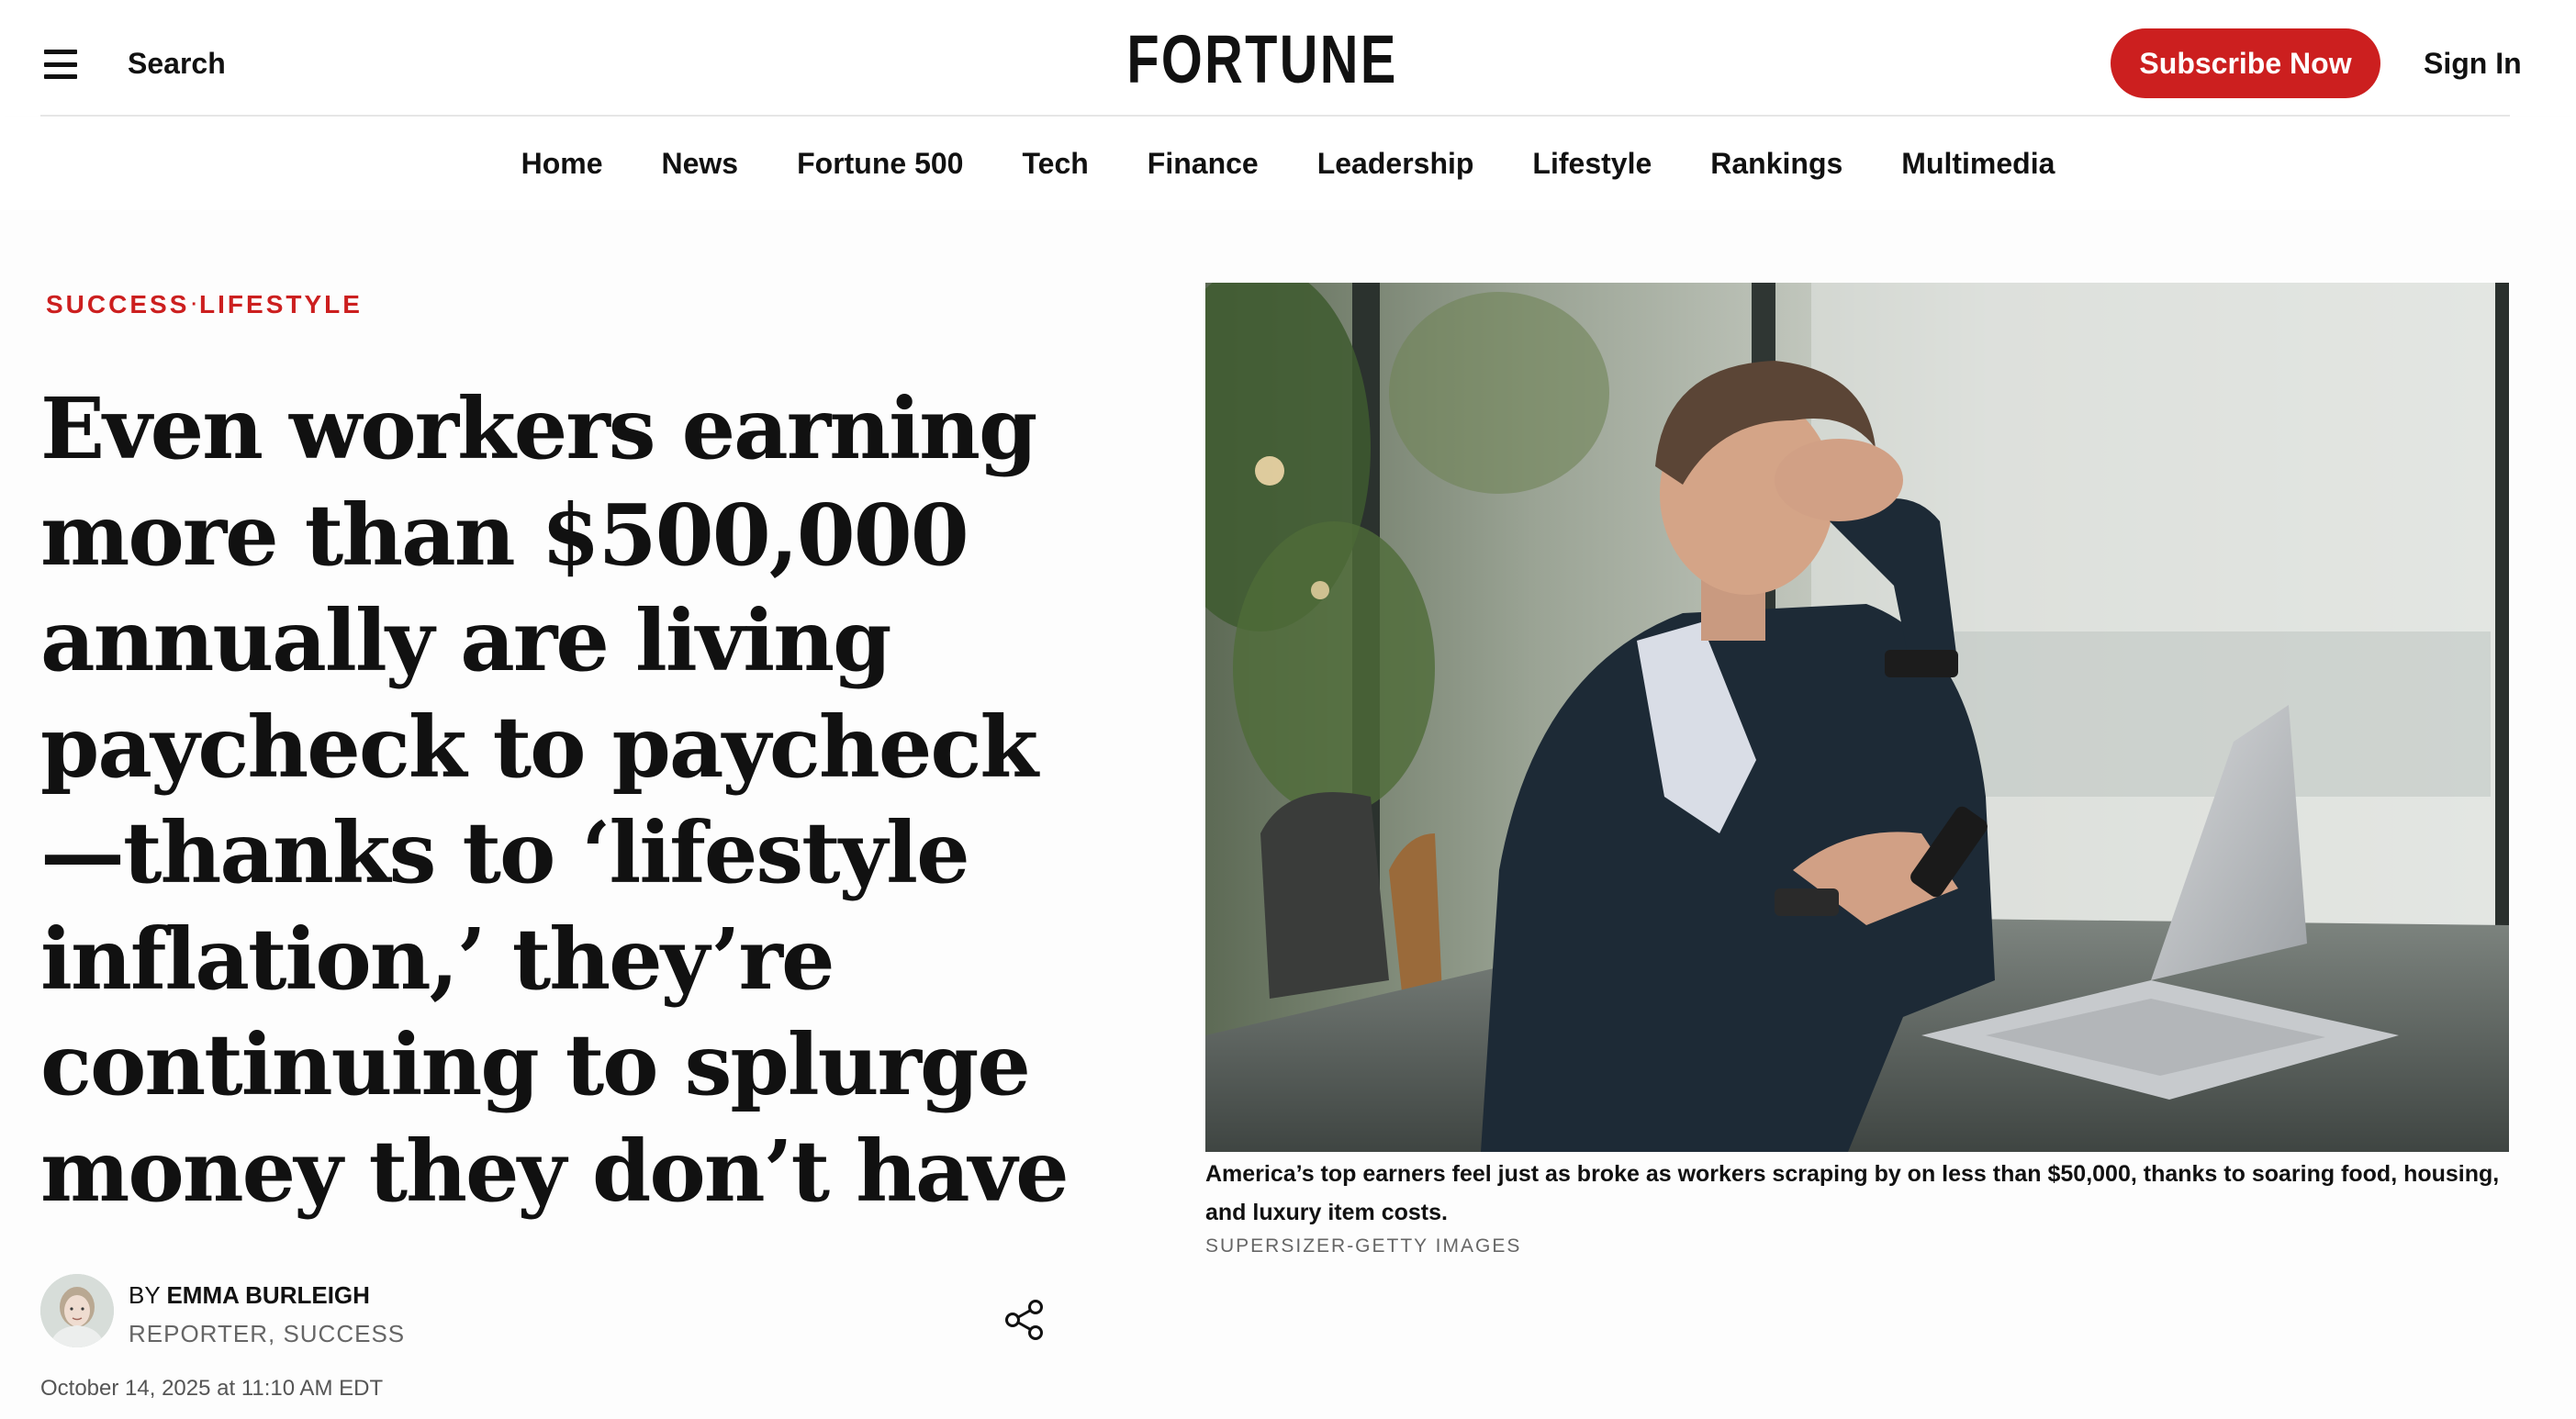  I want to click on share-icon, so click(1024, 1320).